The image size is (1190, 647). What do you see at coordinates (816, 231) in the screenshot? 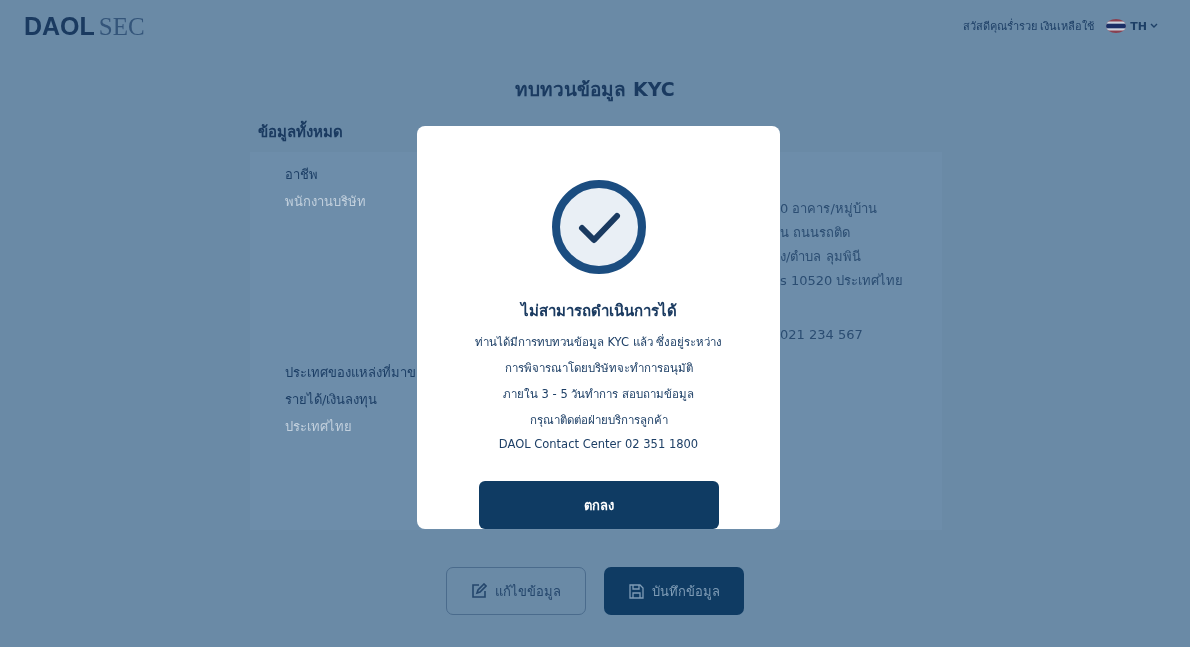
I see `field-value: น ถนนรถติด` at bounding box center [816, 231].